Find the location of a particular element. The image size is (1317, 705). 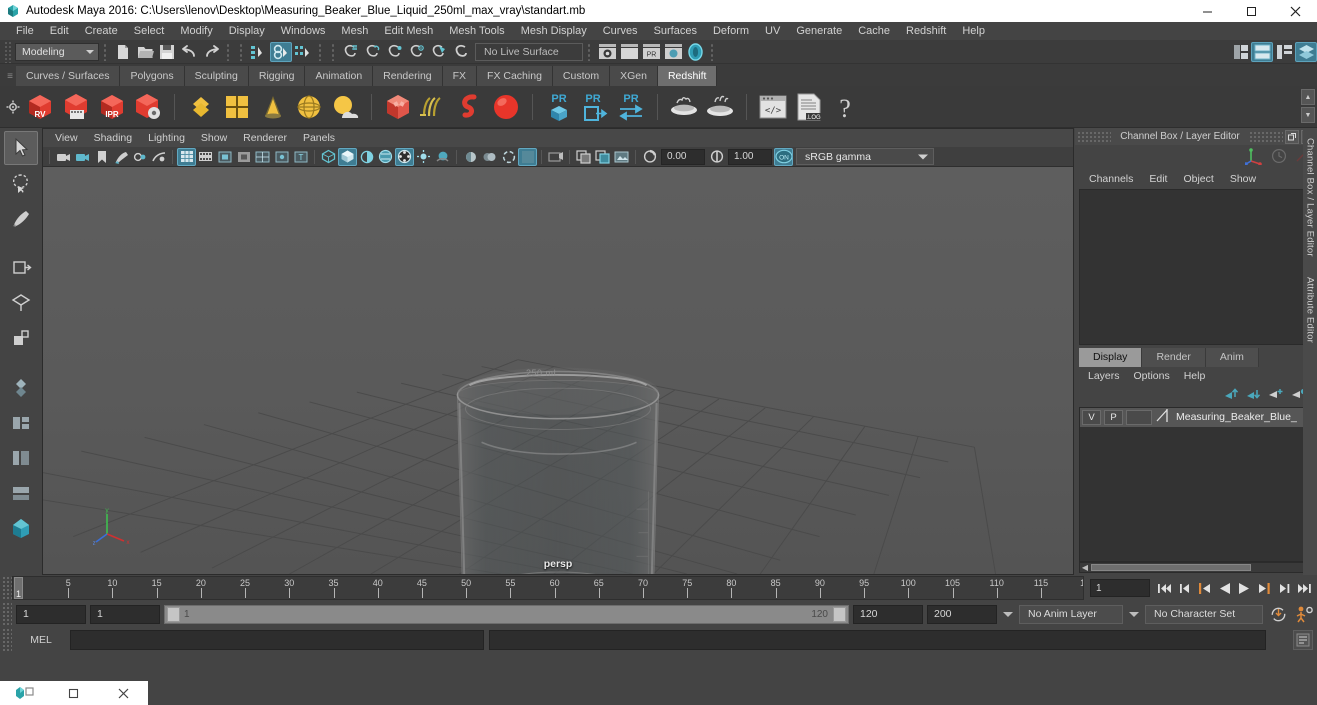

tab-anim: Anim is located at coordinates (1232, 357).